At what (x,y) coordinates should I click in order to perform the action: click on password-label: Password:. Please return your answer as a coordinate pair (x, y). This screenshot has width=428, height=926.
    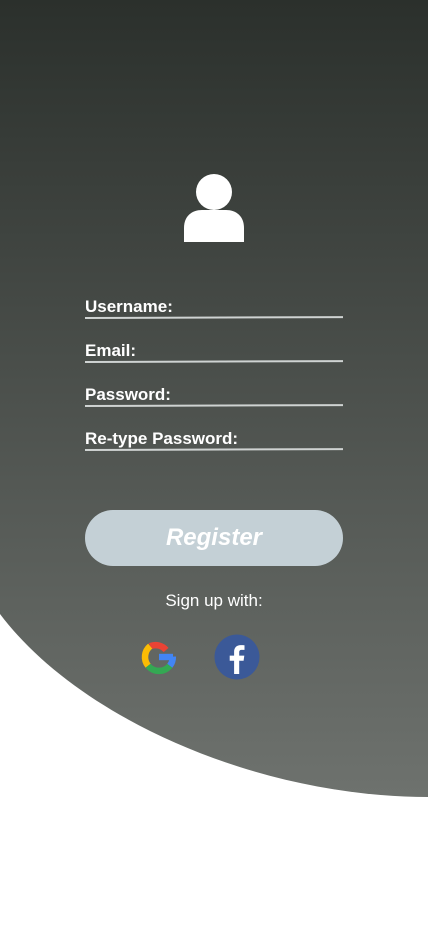
    Looking at the image, I should click on (128, 394).